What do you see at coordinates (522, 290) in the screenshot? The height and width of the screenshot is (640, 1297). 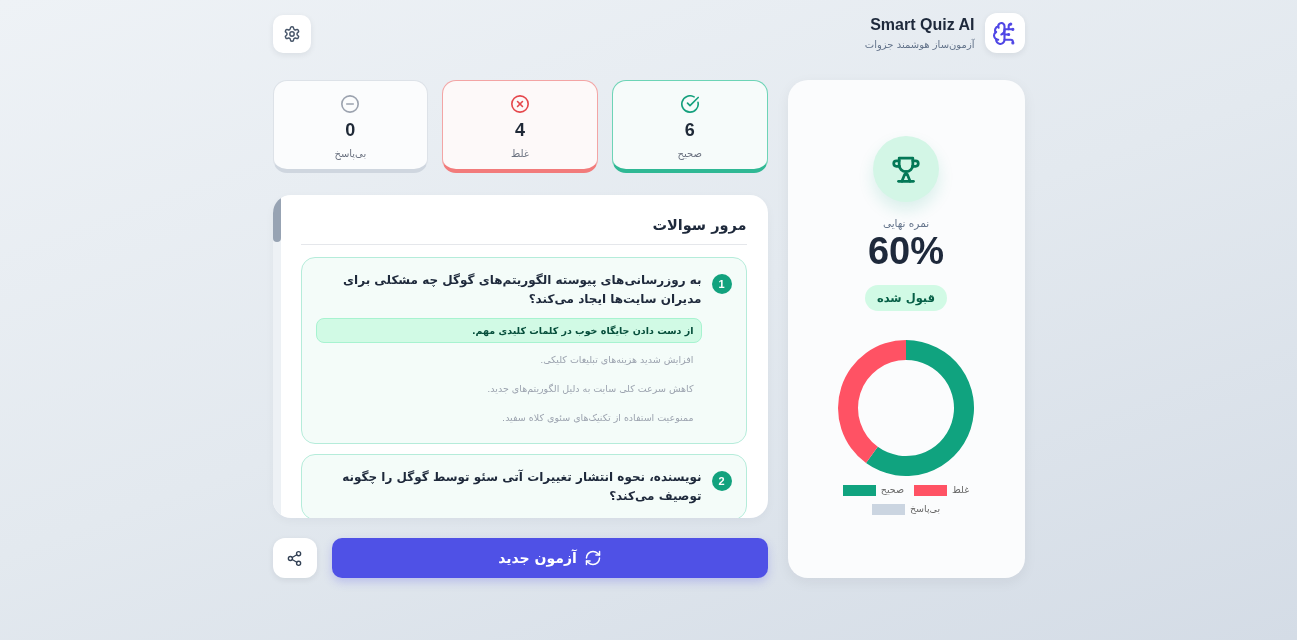 I see `question-text: به روزرسانی‌های پیوسته الگوریتم‌های گوگل چه مشکلی برای مدیران سایت‌ها ایجاد می‌کند؟` at bounding box center [522, 290].